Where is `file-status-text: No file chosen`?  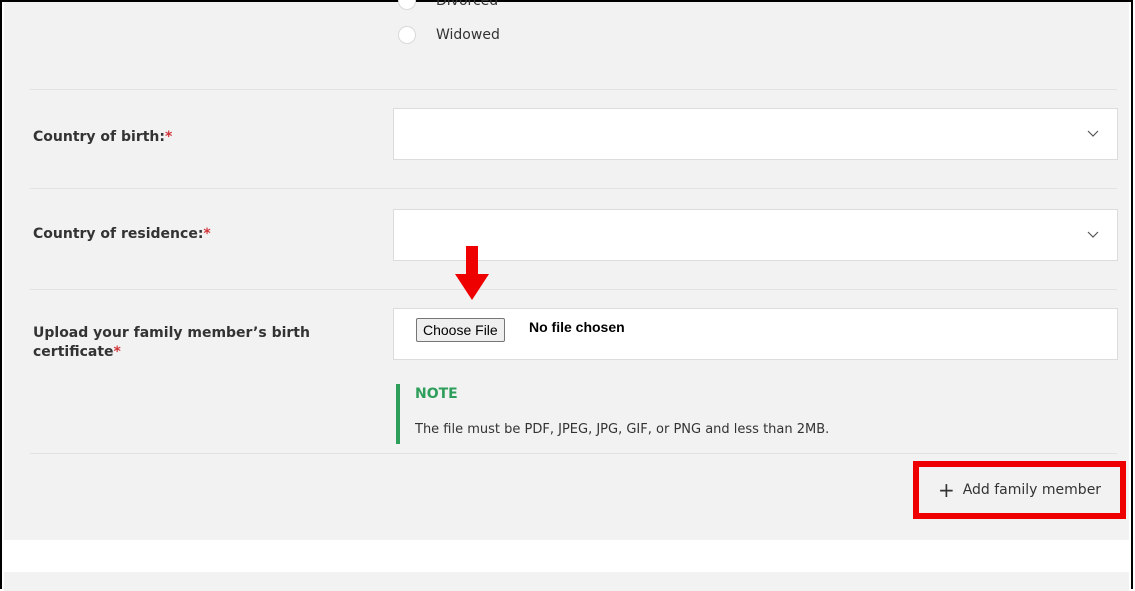 file-status-text: No file chosen is located at coordinates (577, 327).